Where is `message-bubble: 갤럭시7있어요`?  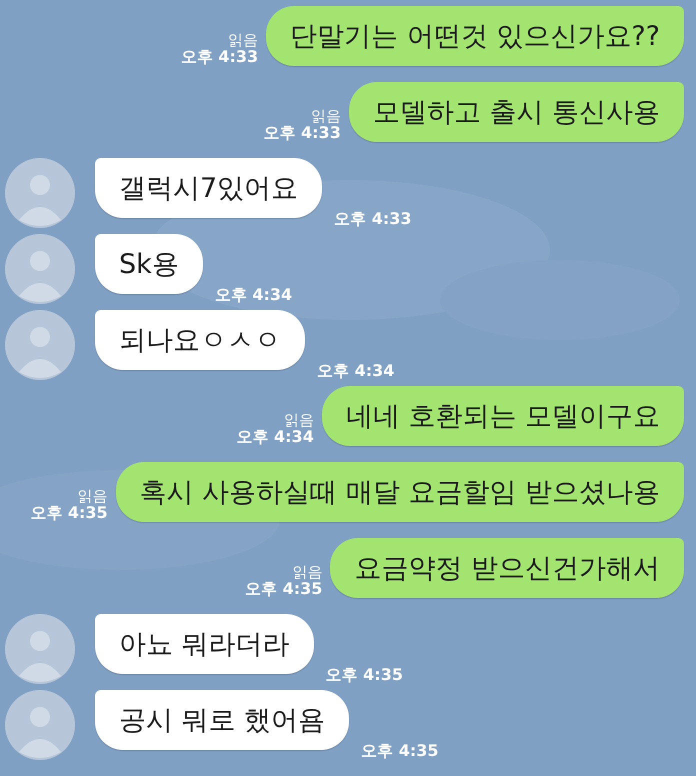 message-bubble: 갤럭시7있어요 is located at coordinates (208, 188).